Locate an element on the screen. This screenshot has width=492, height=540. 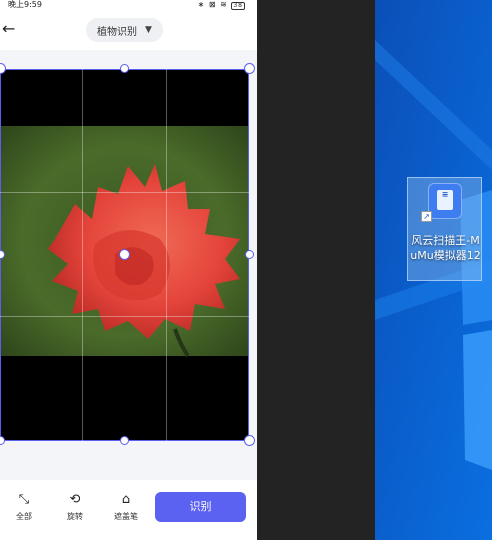
status-time: 晚上9:59 is located at coordinates (25, 4).